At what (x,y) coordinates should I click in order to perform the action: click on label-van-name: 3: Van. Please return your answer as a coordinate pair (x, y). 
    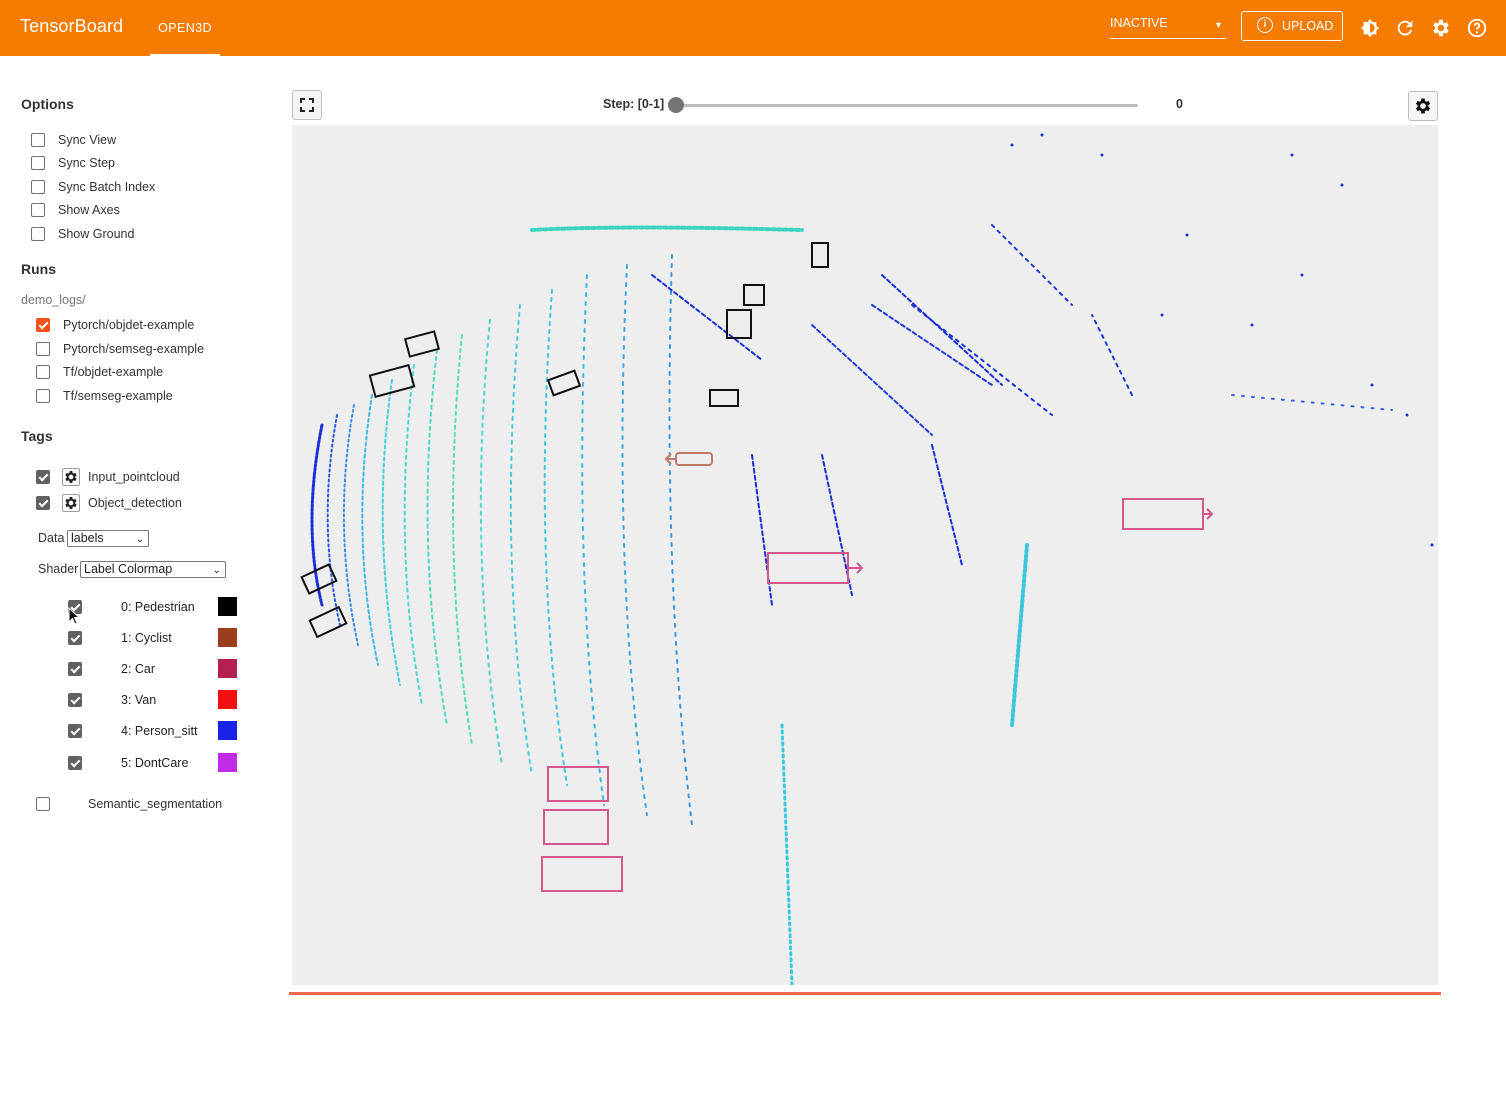
    Looking at the image, I should click on (139, 700).